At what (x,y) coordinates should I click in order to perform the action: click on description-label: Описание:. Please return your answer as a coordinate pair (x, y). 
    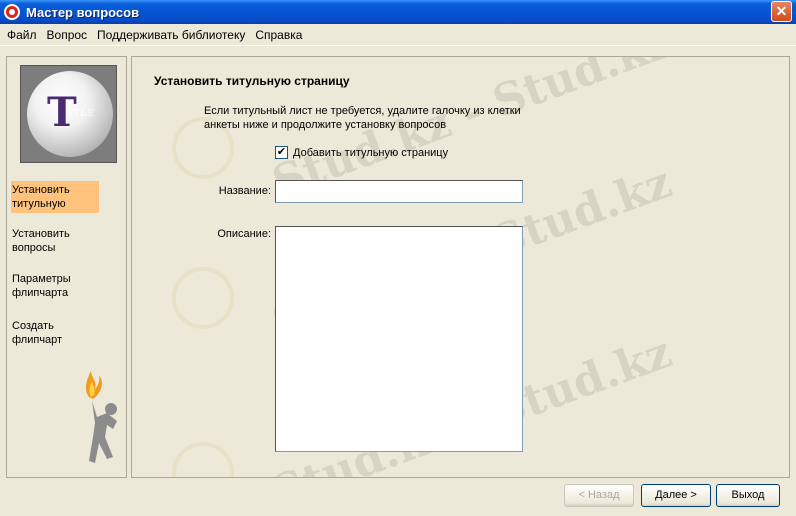
    Looking at the image, I should click on (244, 234).